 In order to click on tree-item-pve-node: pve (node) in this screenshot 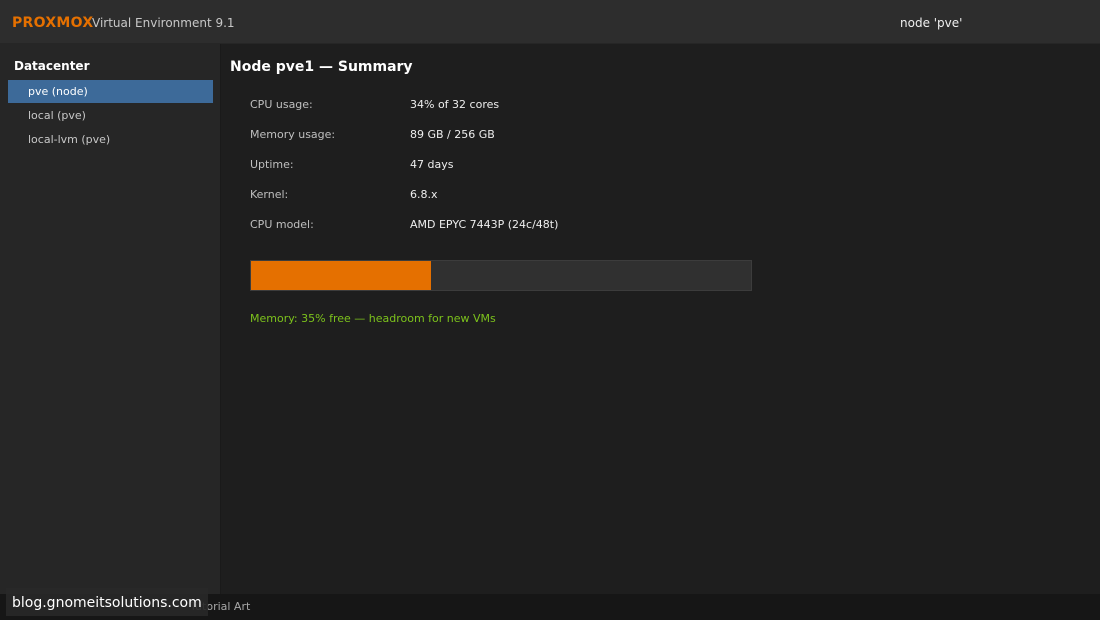, I will do `click(110, 91)`.